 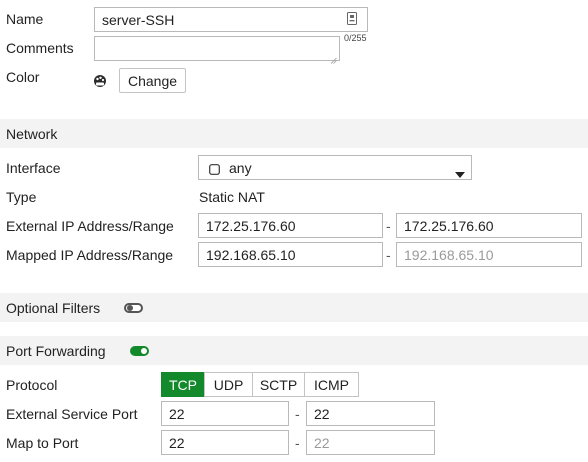 I want to click on id-card-icon, so click(x=352, y=18).